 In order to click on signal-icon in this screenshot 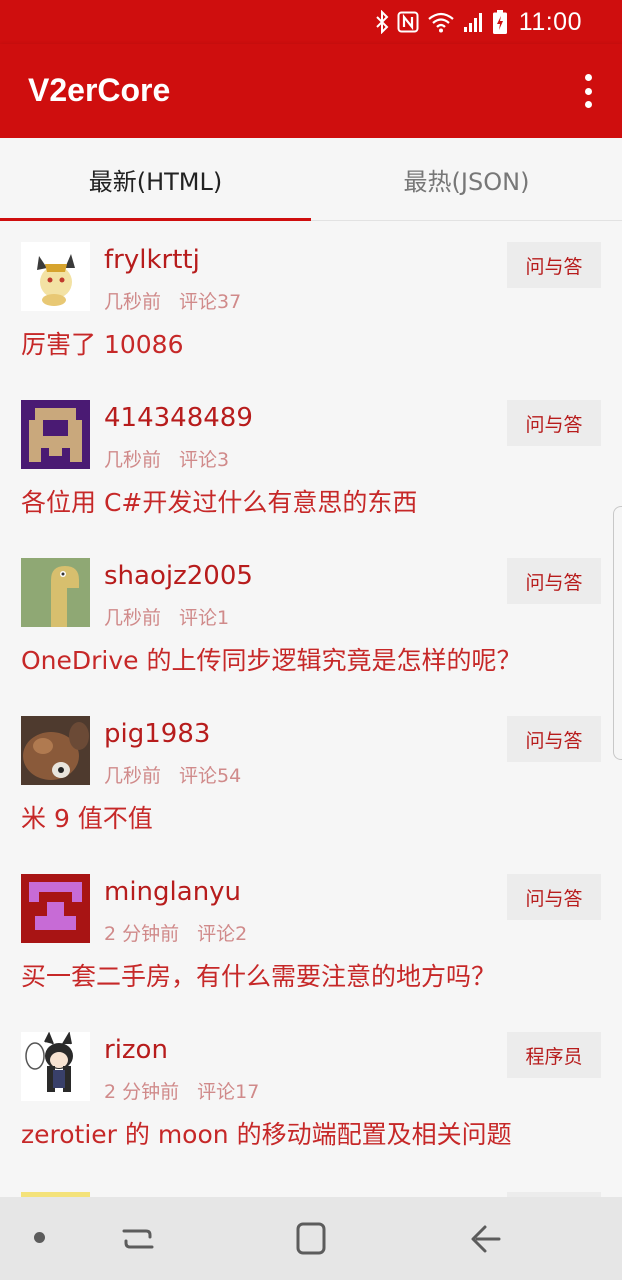, I will do `click(474, 22)`.